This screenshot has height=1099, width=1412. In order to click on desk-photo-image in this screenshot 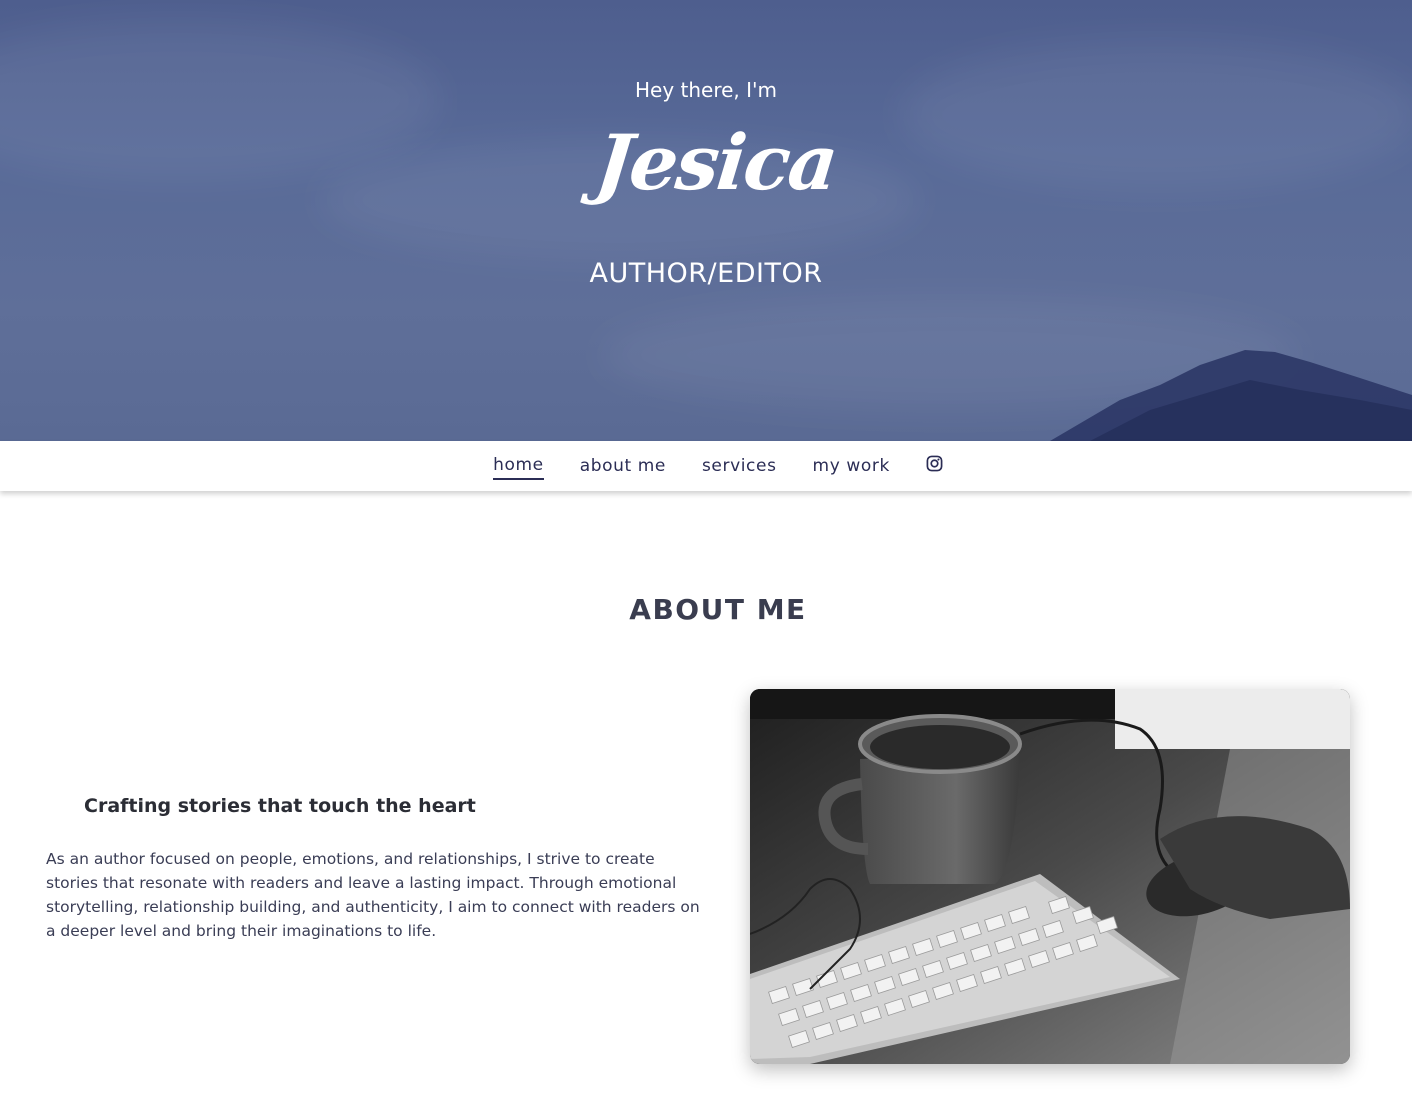, I will do `click(1050, 876)`.